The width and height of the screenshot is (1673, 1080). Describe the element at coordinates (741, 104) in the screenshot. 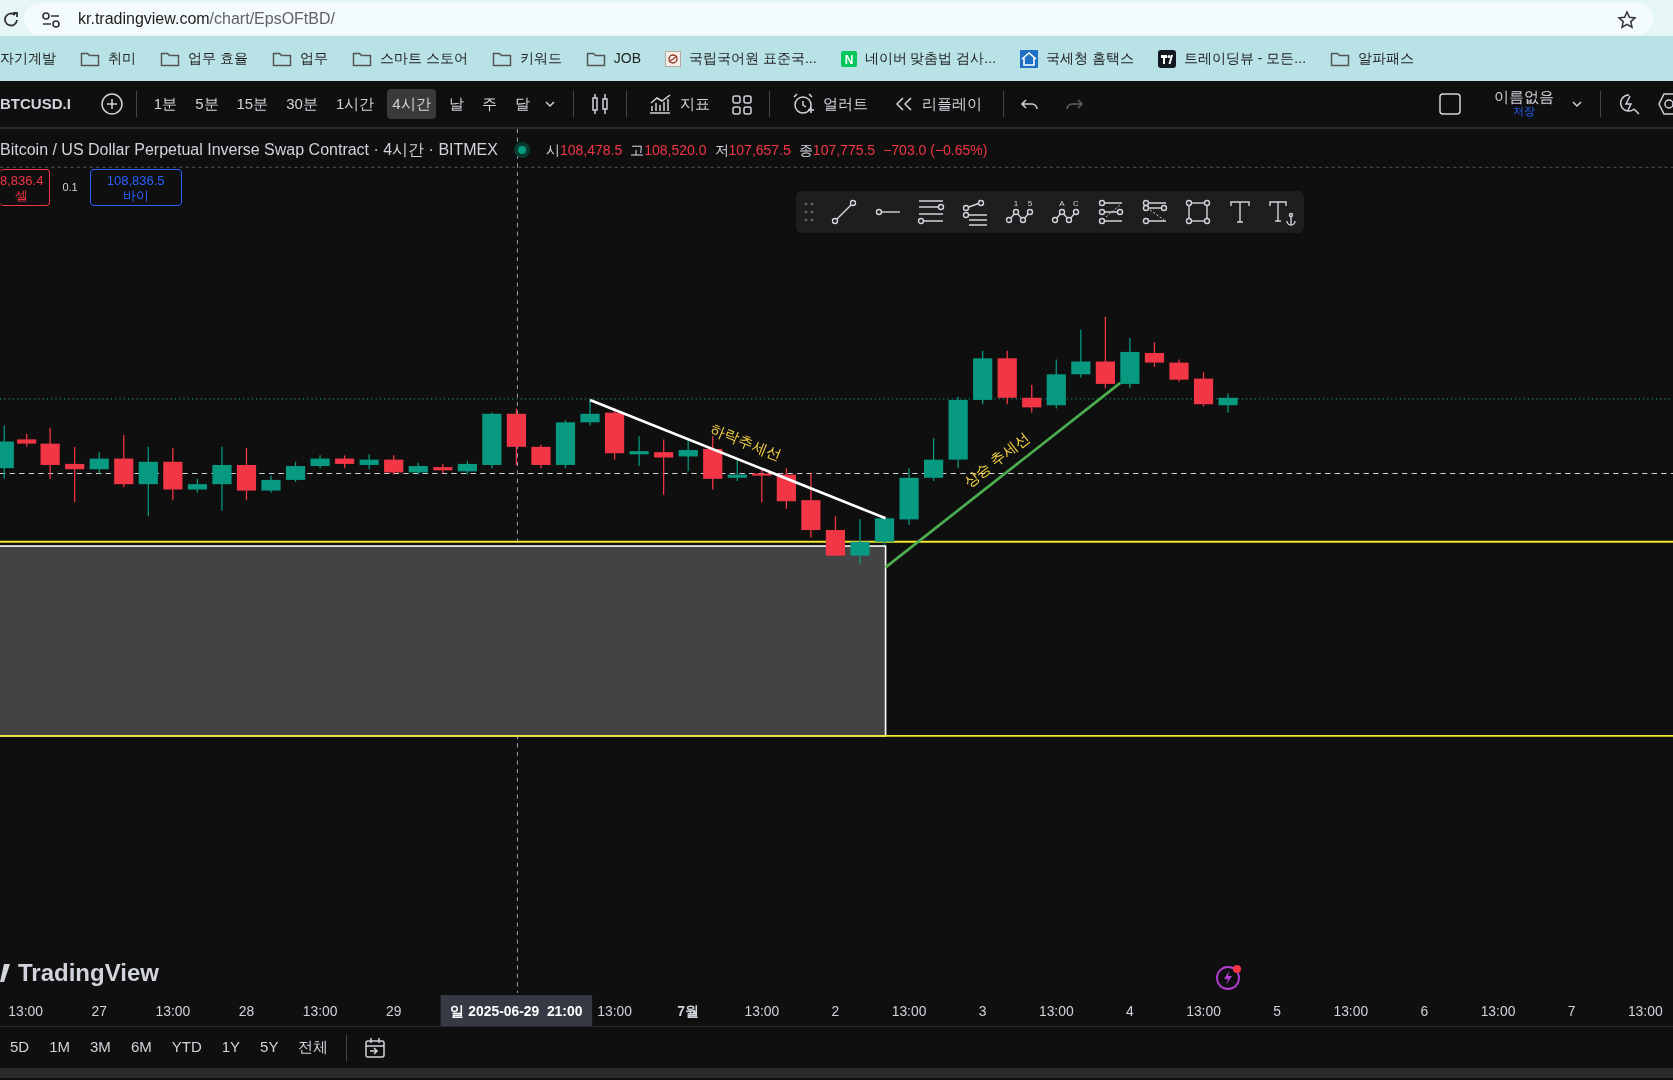

I see `layout-grid-icon` at that location.